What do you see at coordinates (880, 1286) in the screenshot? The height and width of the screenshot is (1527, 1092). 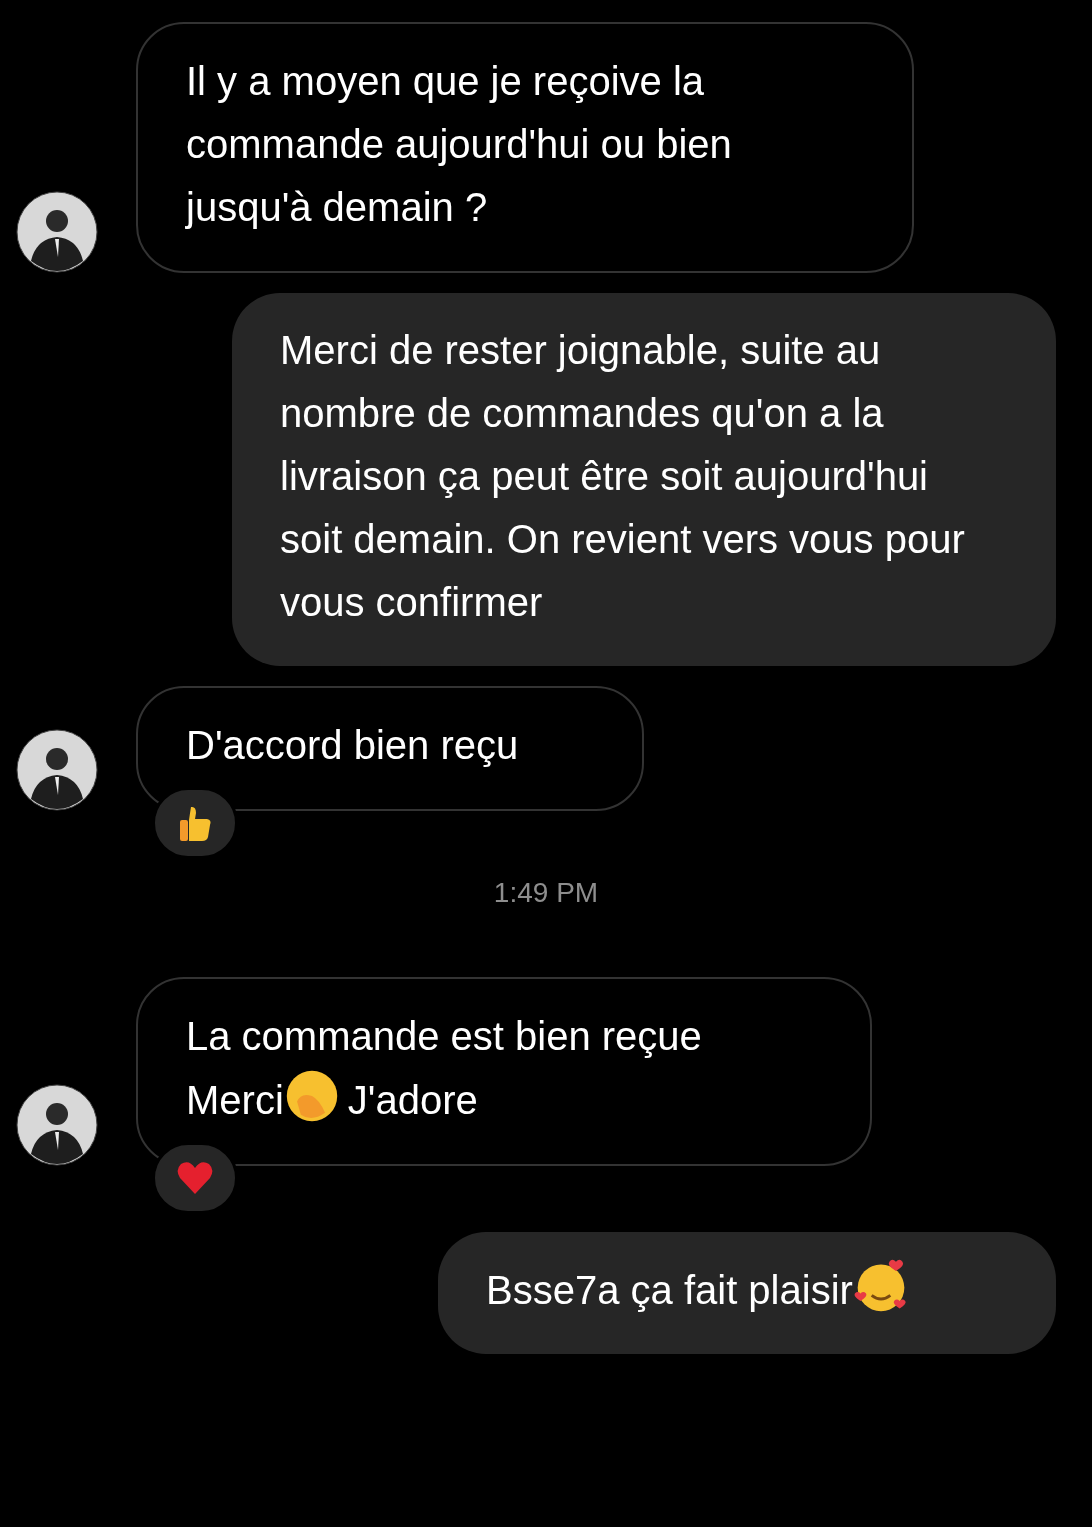 I see `emoji-icon` at bounding box center [880, 1286].